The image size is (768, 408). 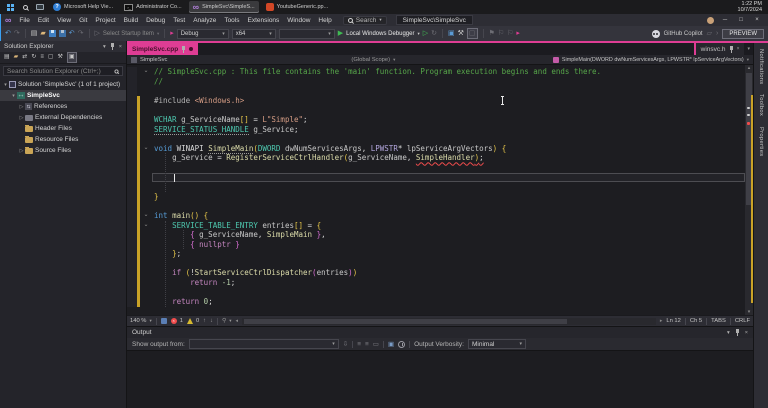 I want to click on output-verbosity-combo: Minimal ▾, so click(x=496, y=344).